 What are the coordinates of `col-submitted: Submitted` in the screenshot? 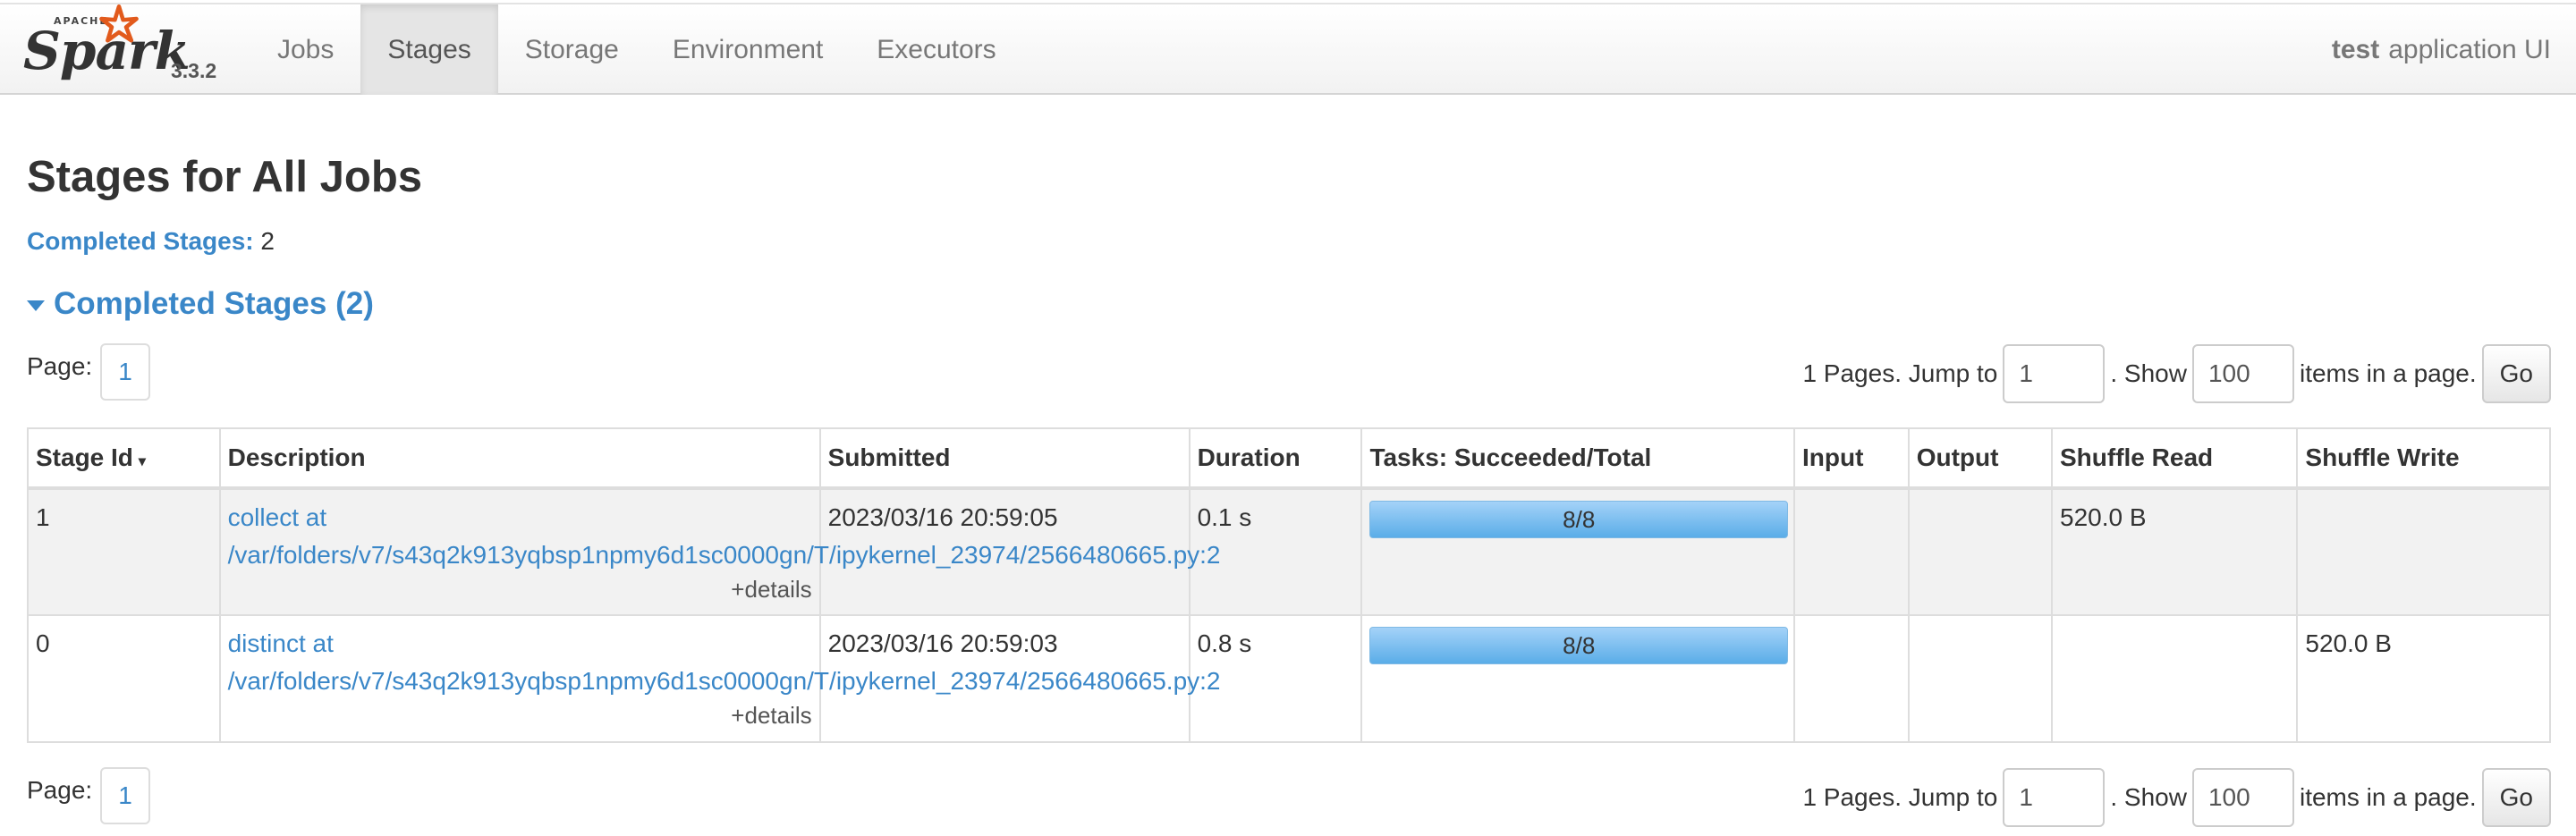 It's located at (1004, 458).